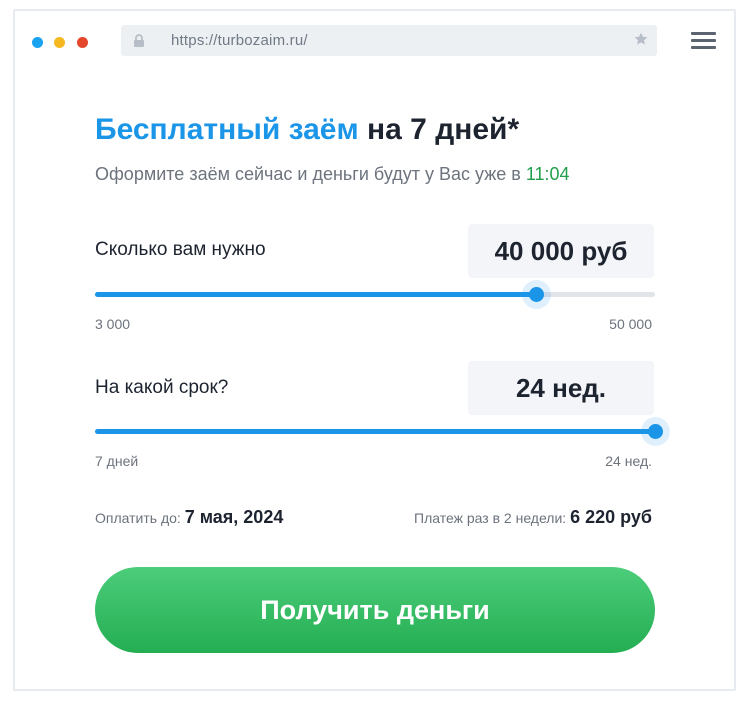 This screenshot has width=751, height=709. I want to click on amount-slider-fill, so click(315, 294).